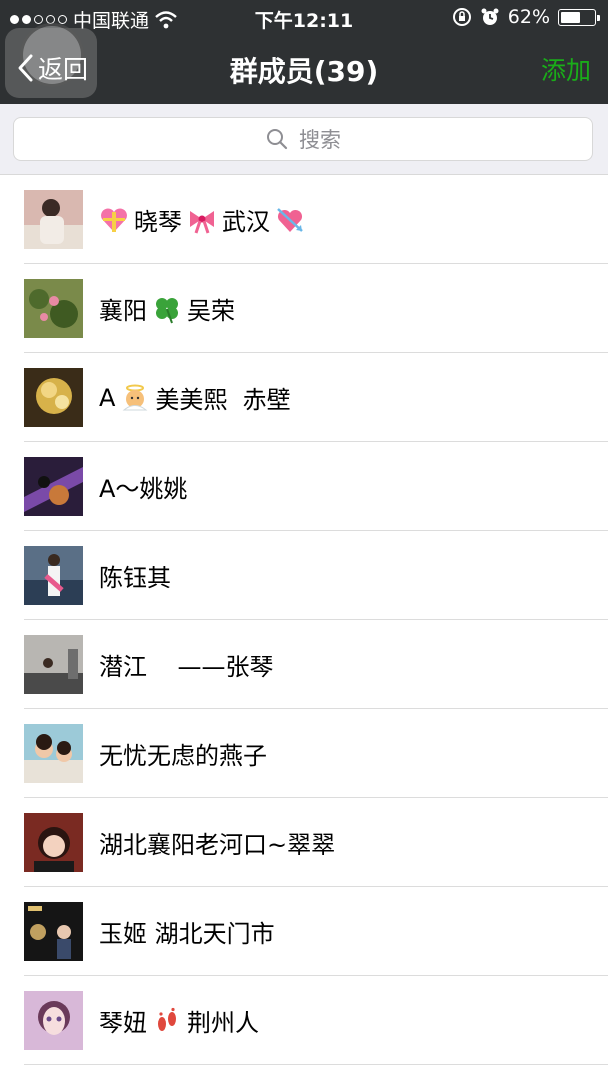 The height and width of the screenshot is (1080, 608). I want to click on list-item: 无忧无虑的燕子, so click(304, 753).